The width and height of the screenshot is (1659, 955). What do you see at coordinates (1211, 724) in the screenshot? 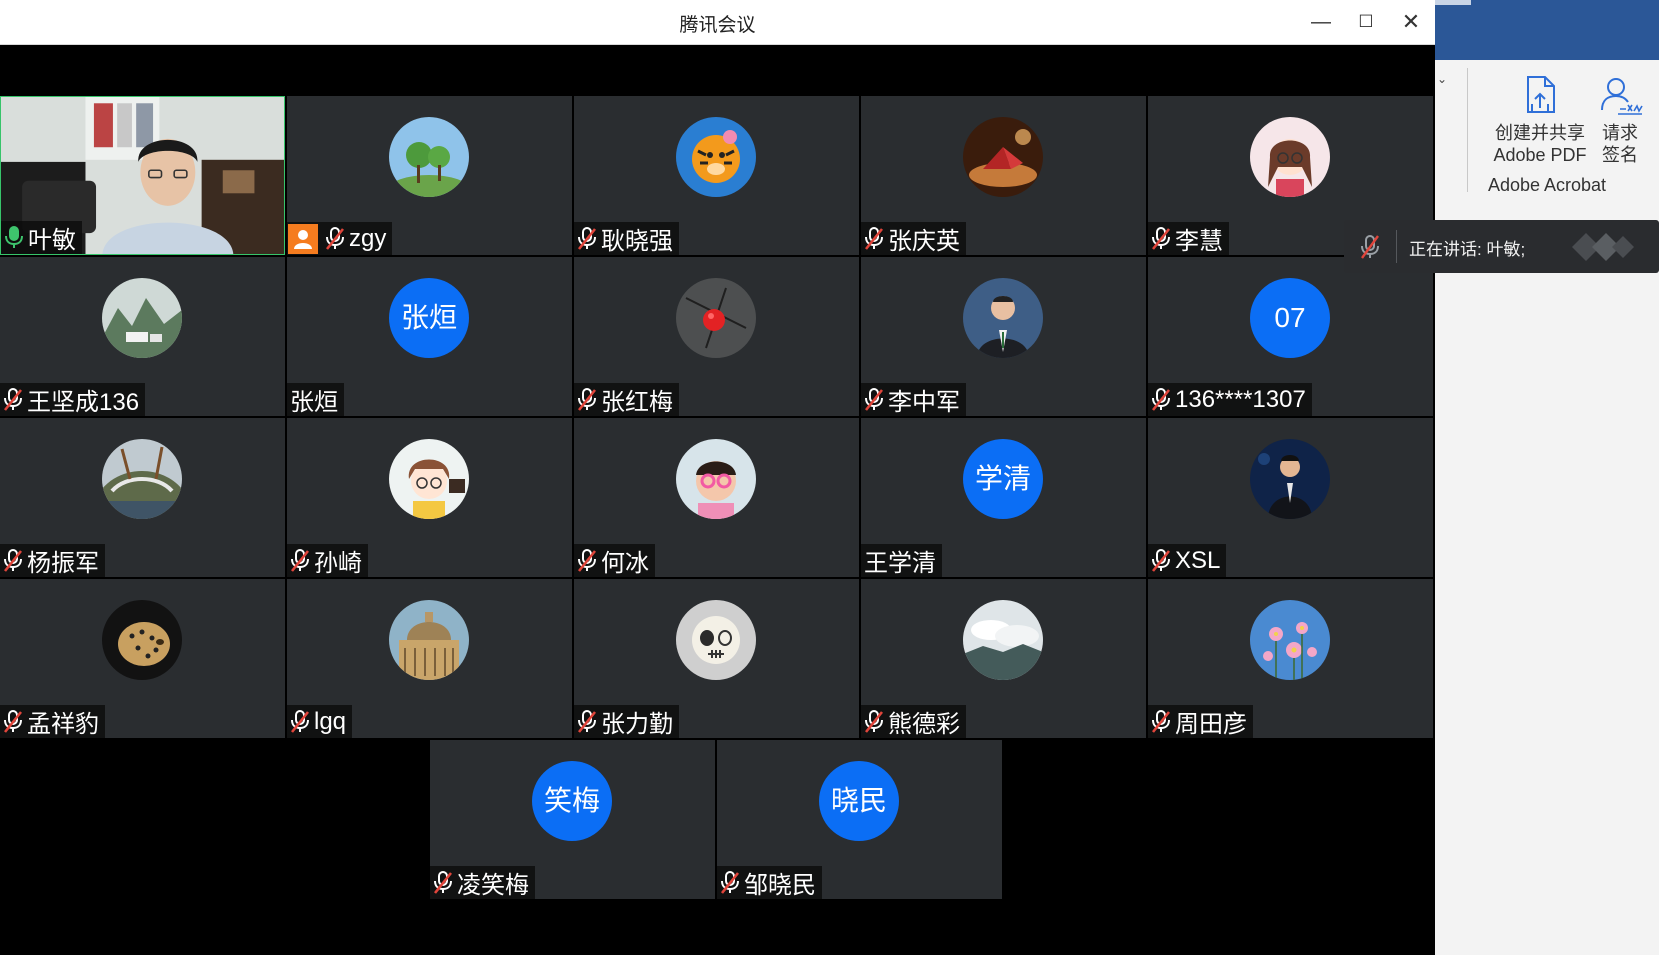
I see `participant-name: 周田彦` at bounding box center [1211, 724].